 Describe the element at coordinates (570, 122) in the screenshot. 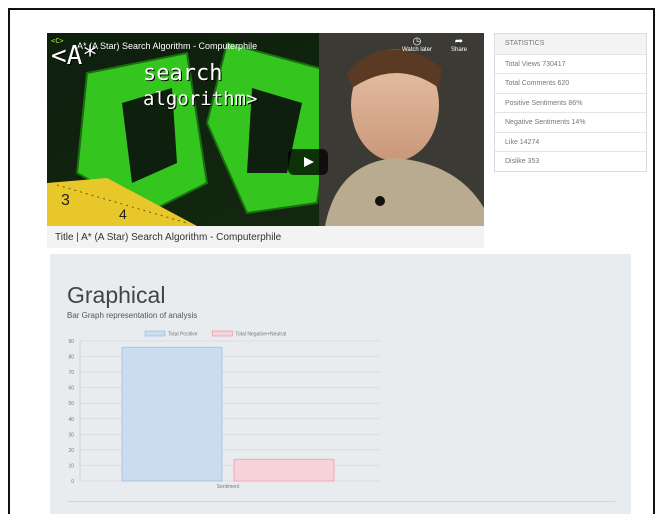

I see `stat-negative-sentiments: Negative Sentiments 14%` at that location.